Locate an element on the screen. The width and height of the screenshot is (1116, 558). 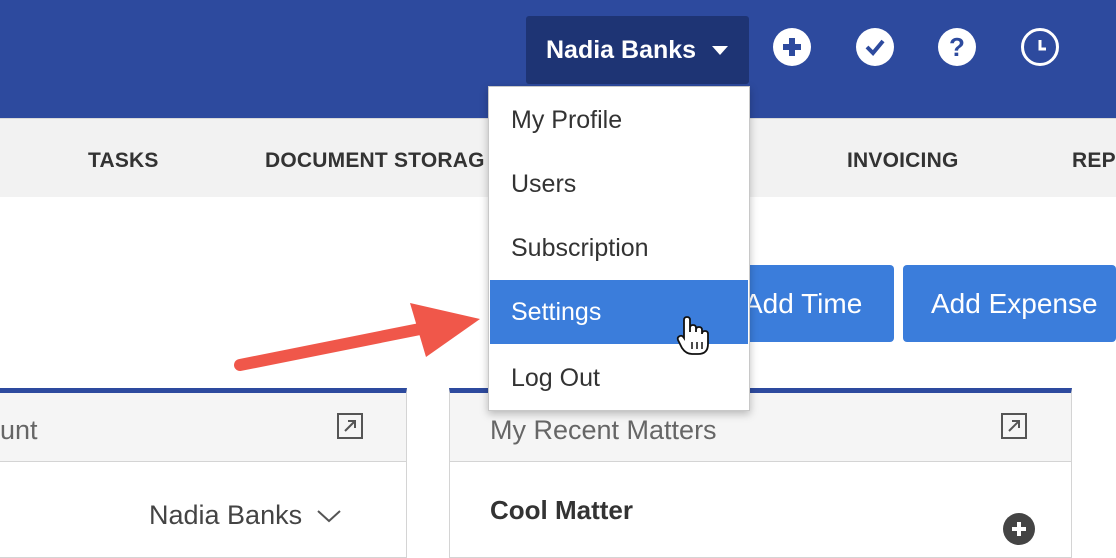
nav-reports: REP is located at coordinates (1094, 161).